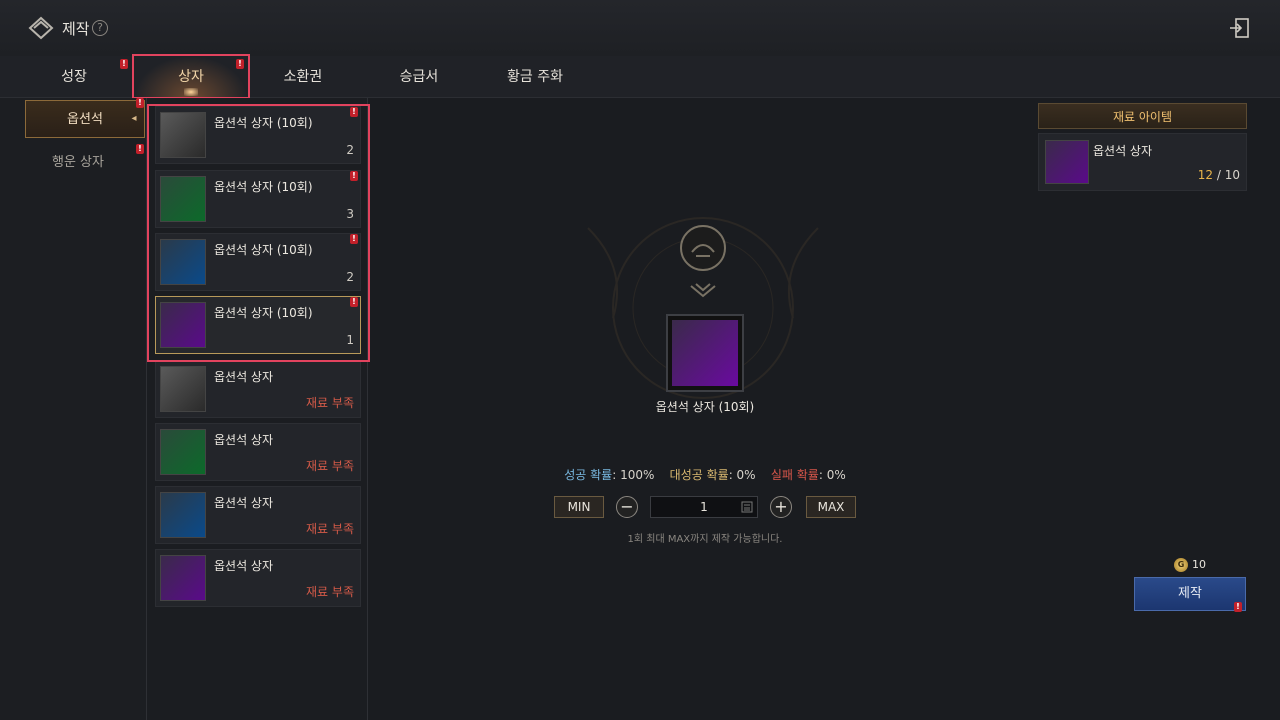 This screenshot has width=1280, height=720. Describe the element at coordinates (258, 325) in the screenshot. I see `recipe-item-selected: 옵션석 상자 (10회) 1 !` at that location.